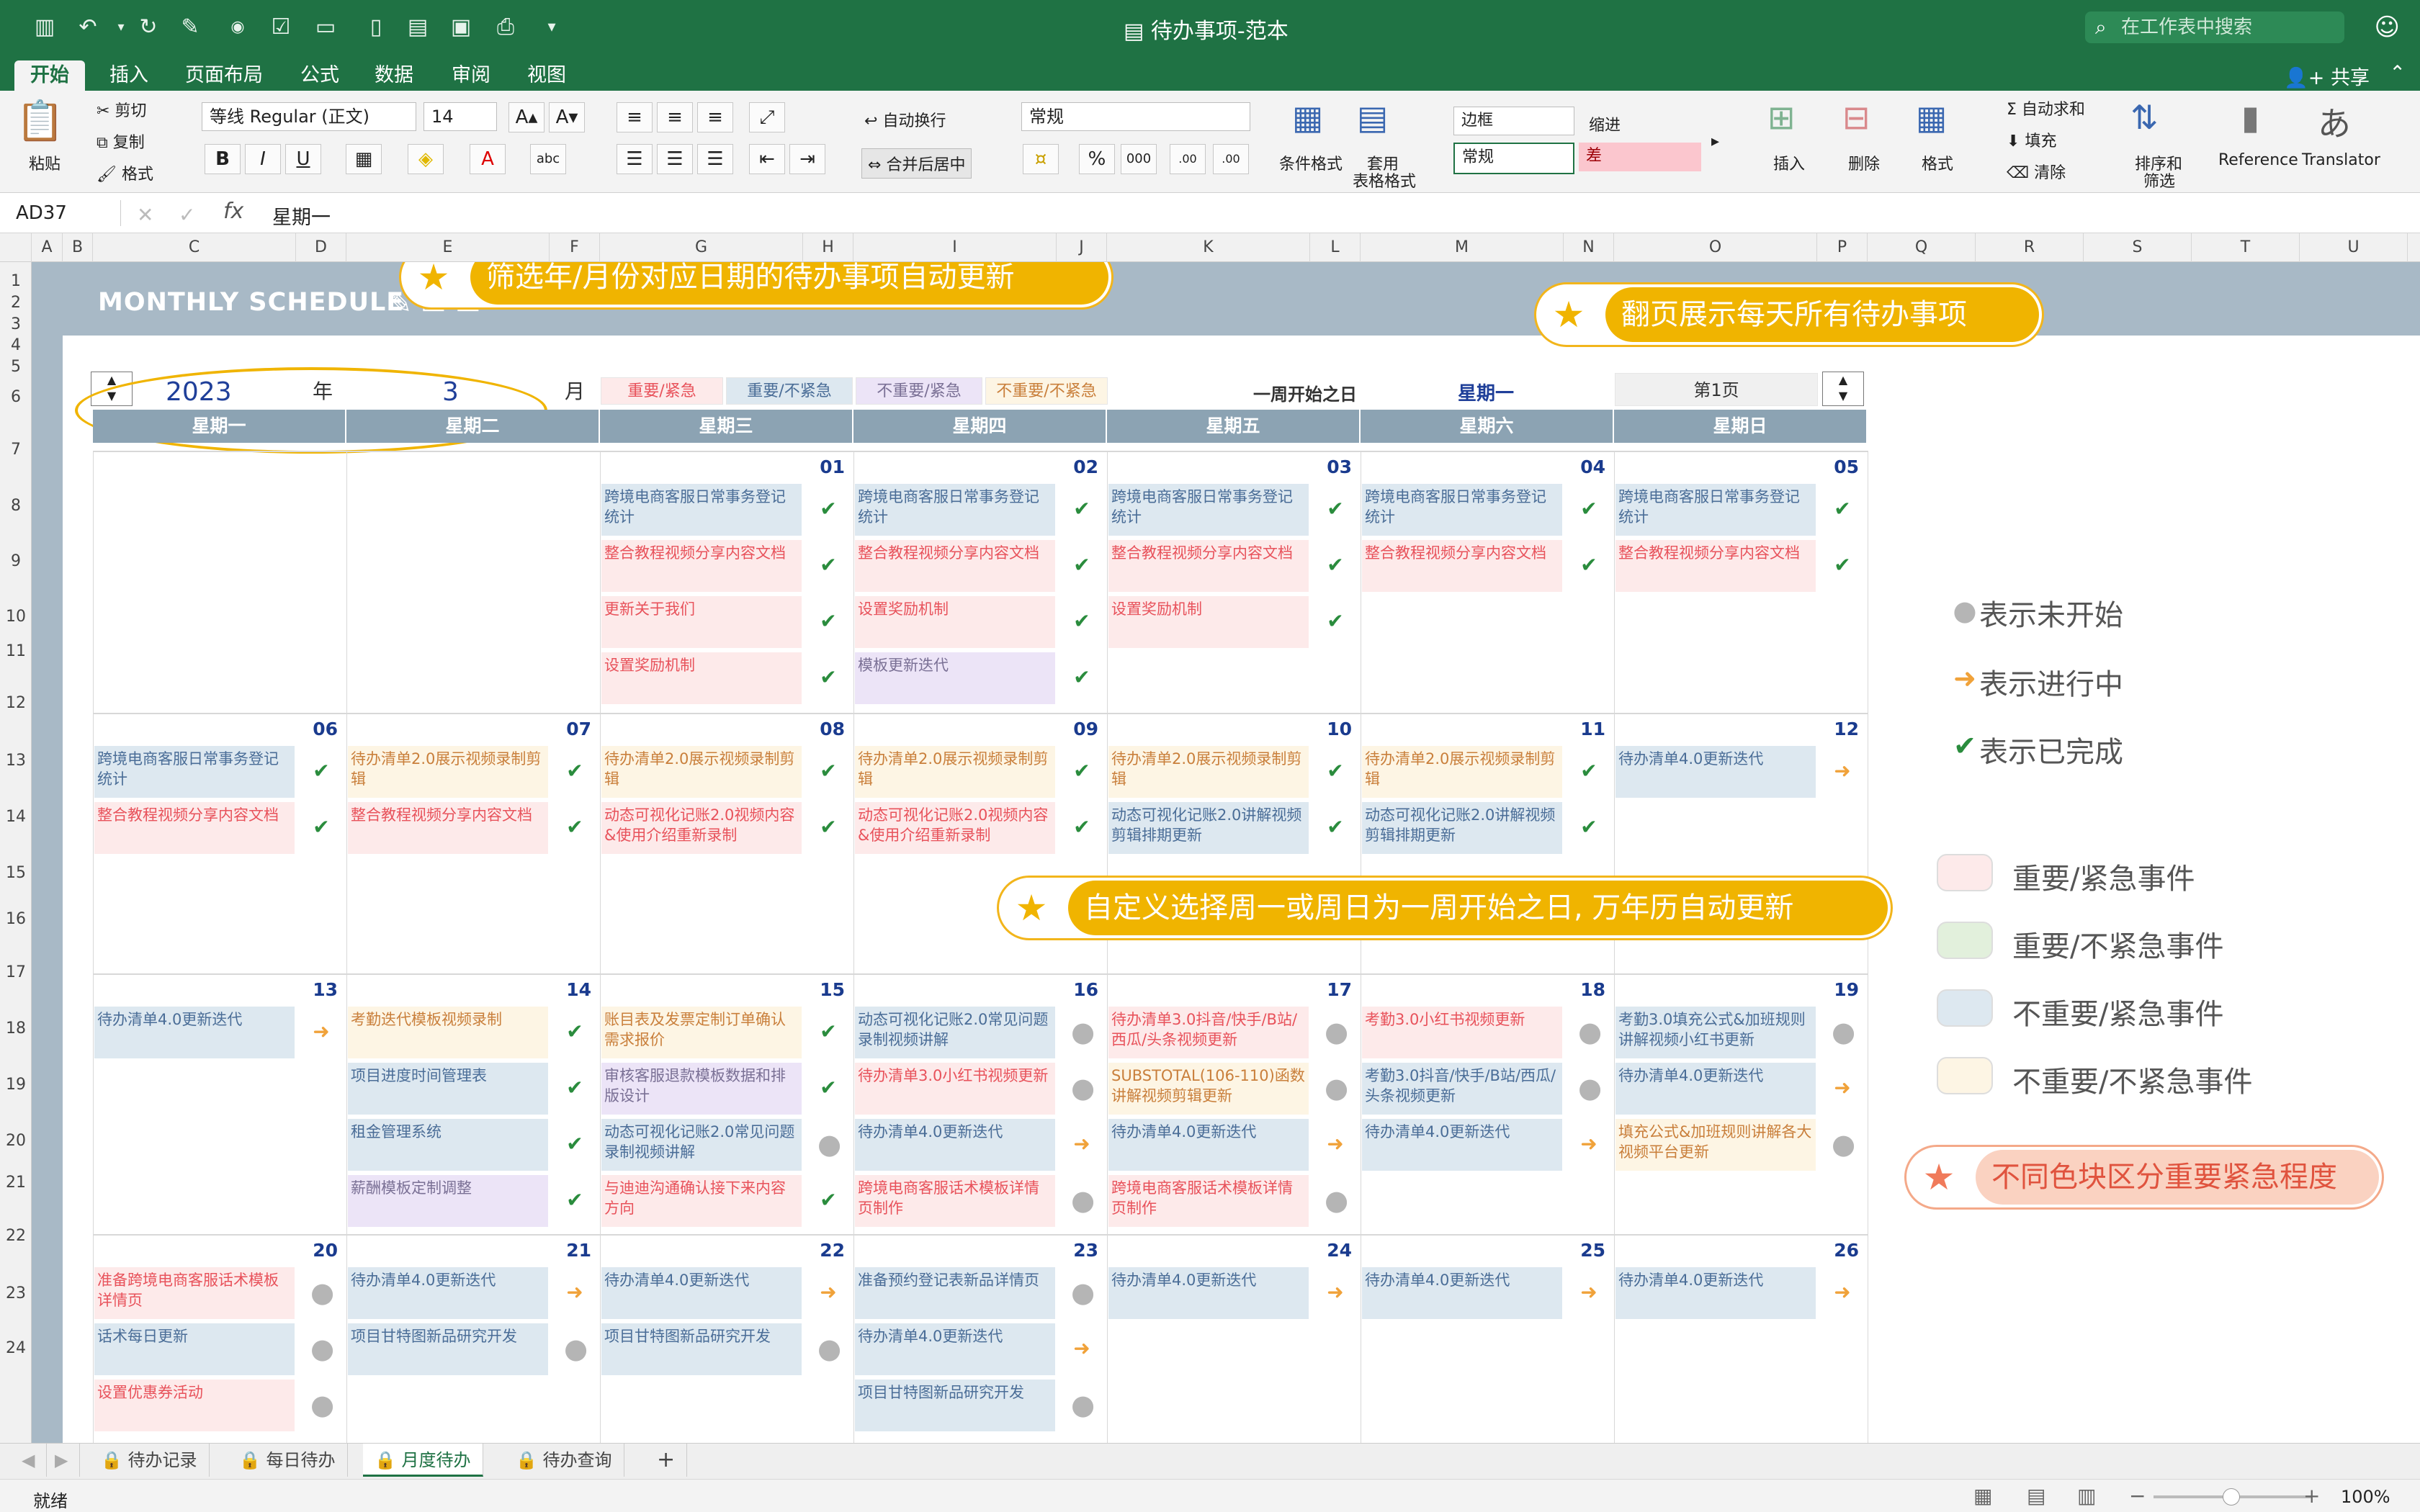  What do you see at coordinates (364, 159) in the screenshot?
I see `borders-icon: ▦` at bounding box center [364, 159].